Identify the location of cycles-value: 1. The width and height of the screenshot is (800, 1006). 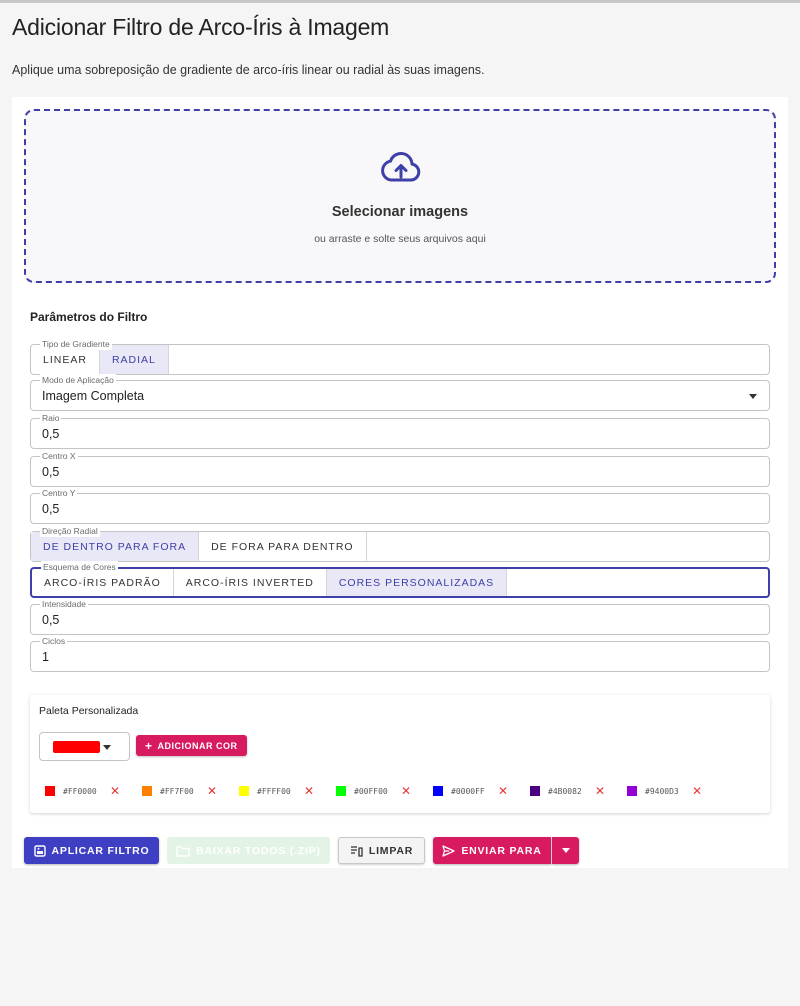
(45, 657).